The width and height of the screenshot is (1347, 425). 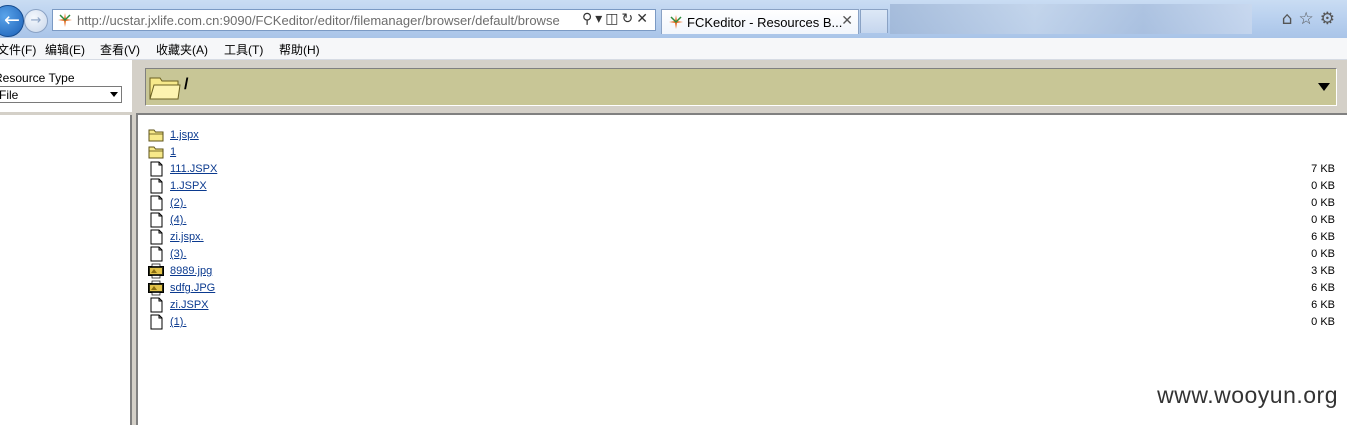 I want to click on menu-file: 文件(F), so click(x=18, y=49).